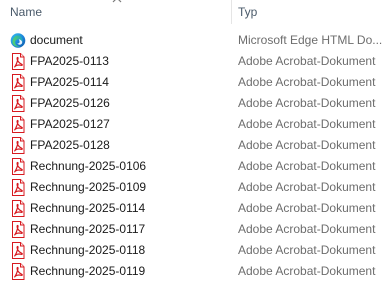  I want to click on file-name: FPA2025-0128, so click(70, 145).